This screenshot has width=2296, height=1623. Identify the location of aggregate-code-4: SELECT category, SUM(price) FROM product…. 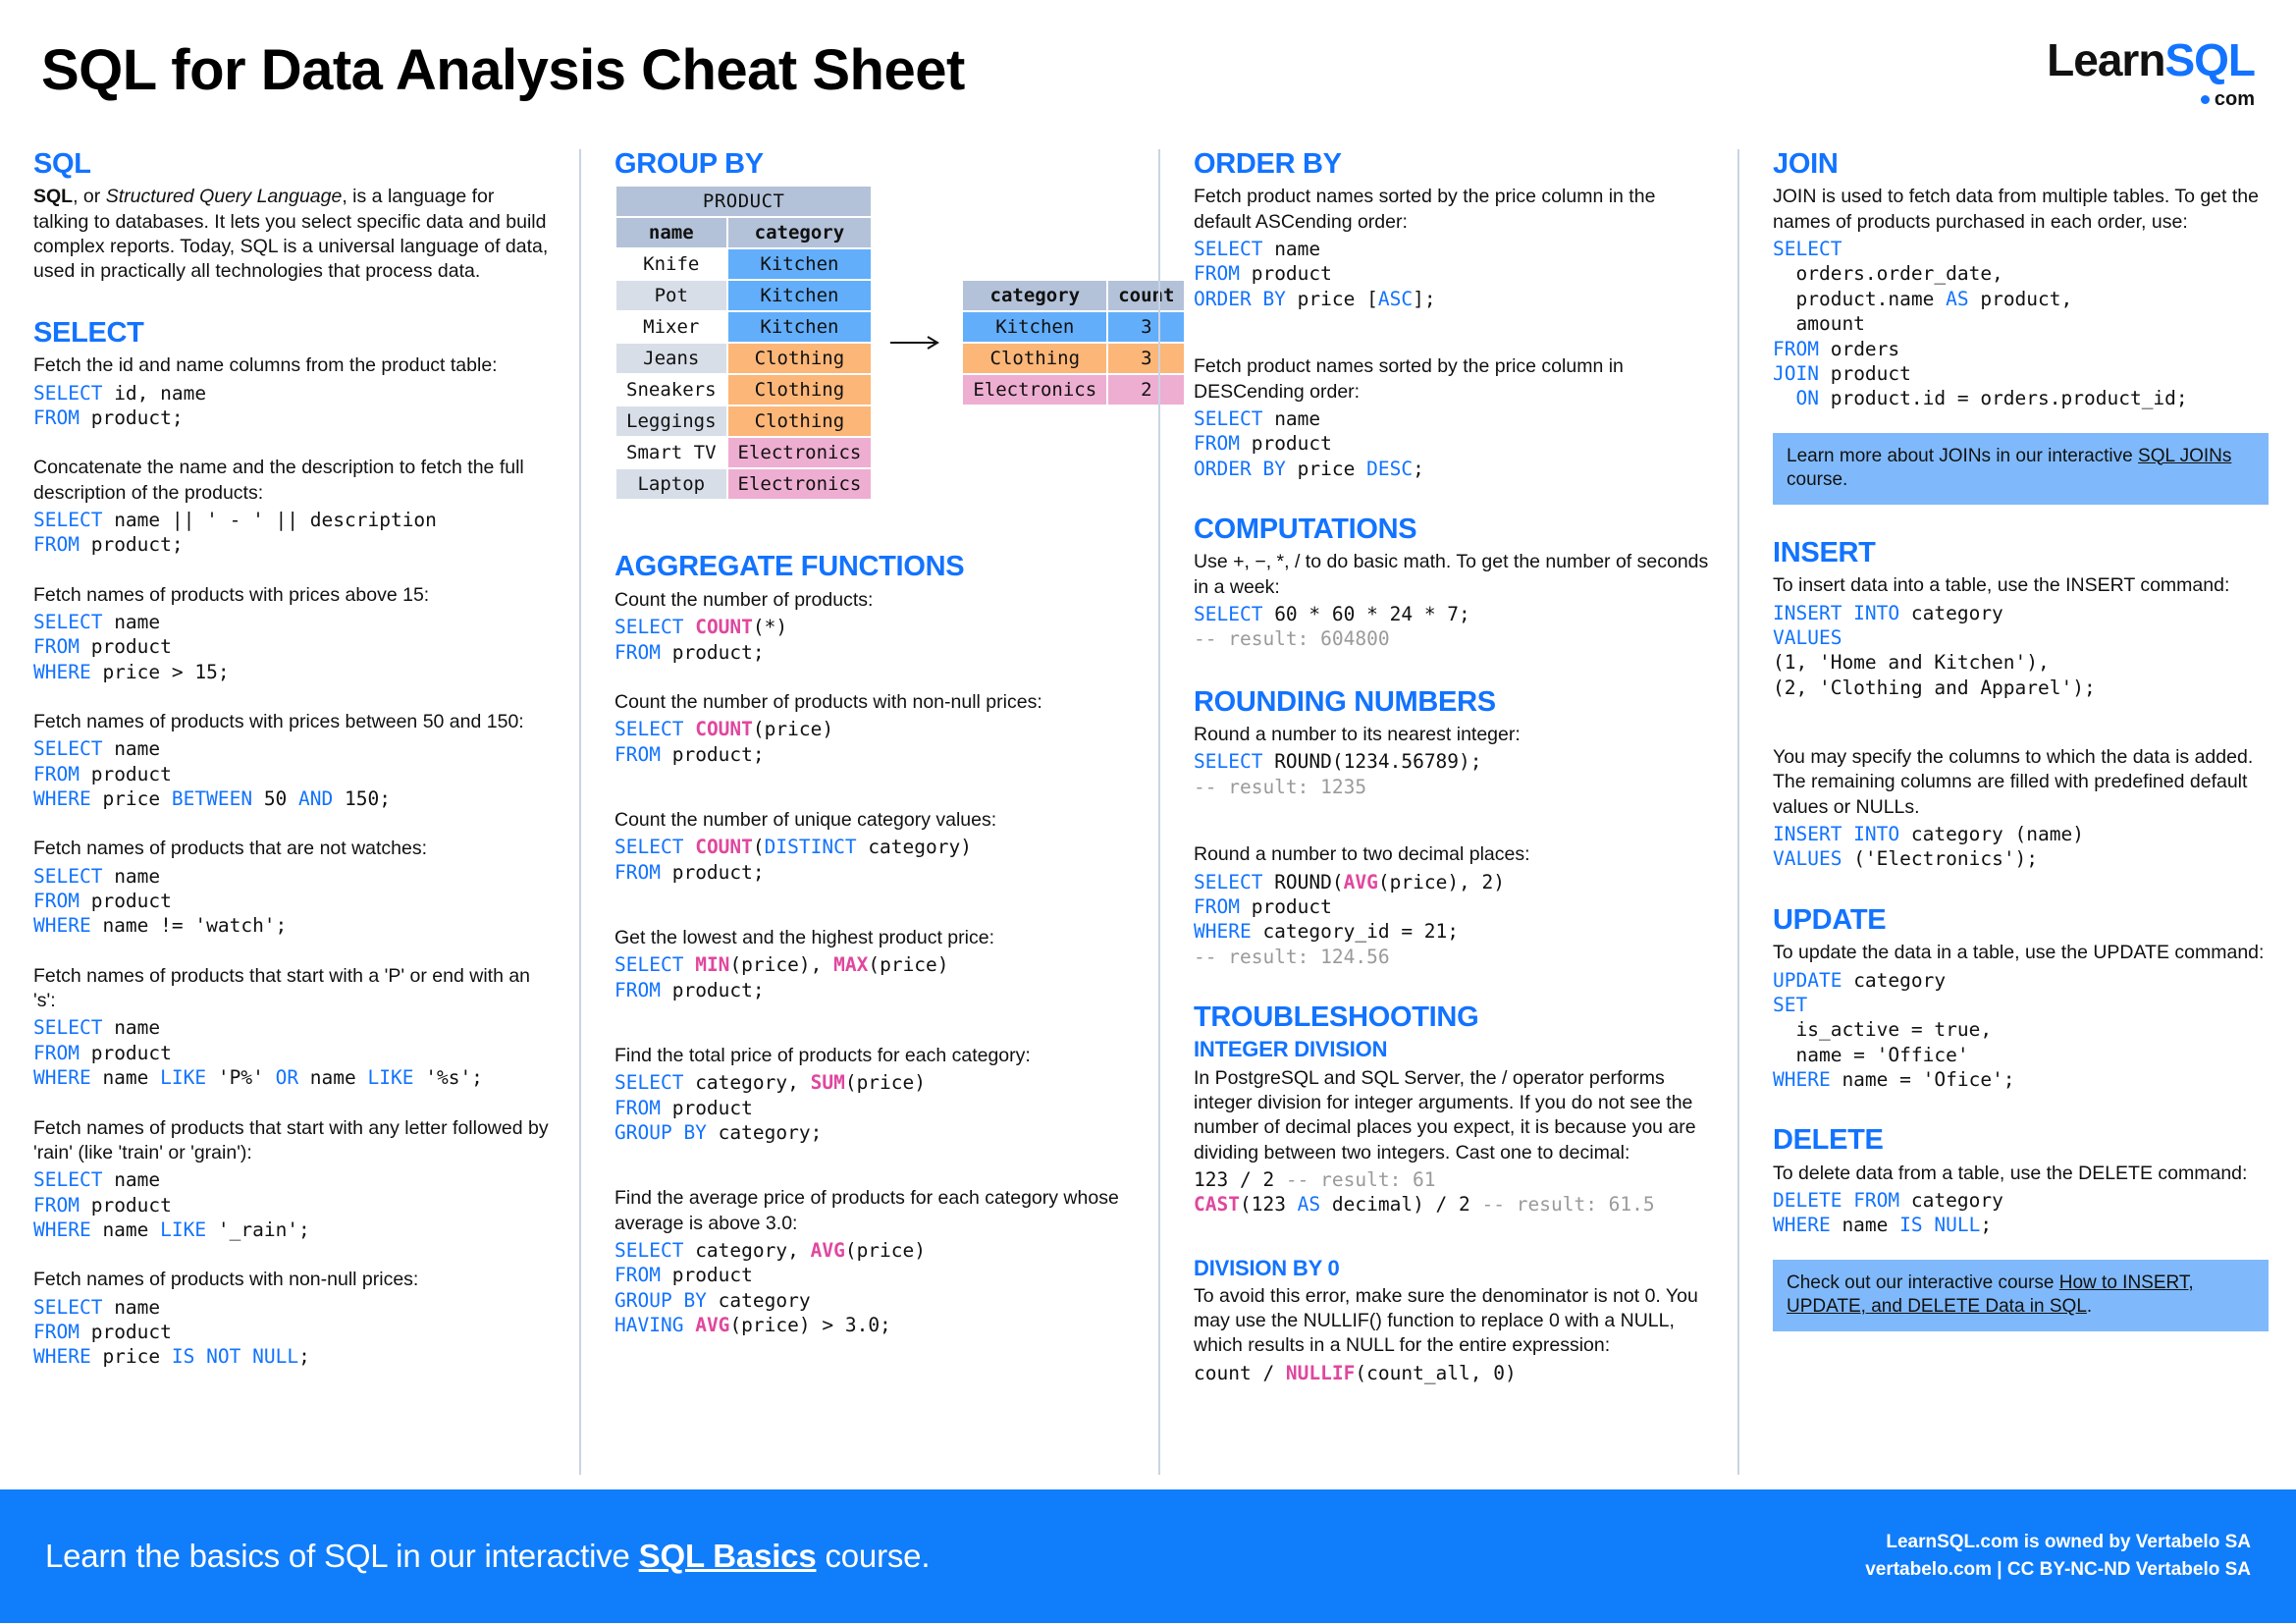
(770, 1108).